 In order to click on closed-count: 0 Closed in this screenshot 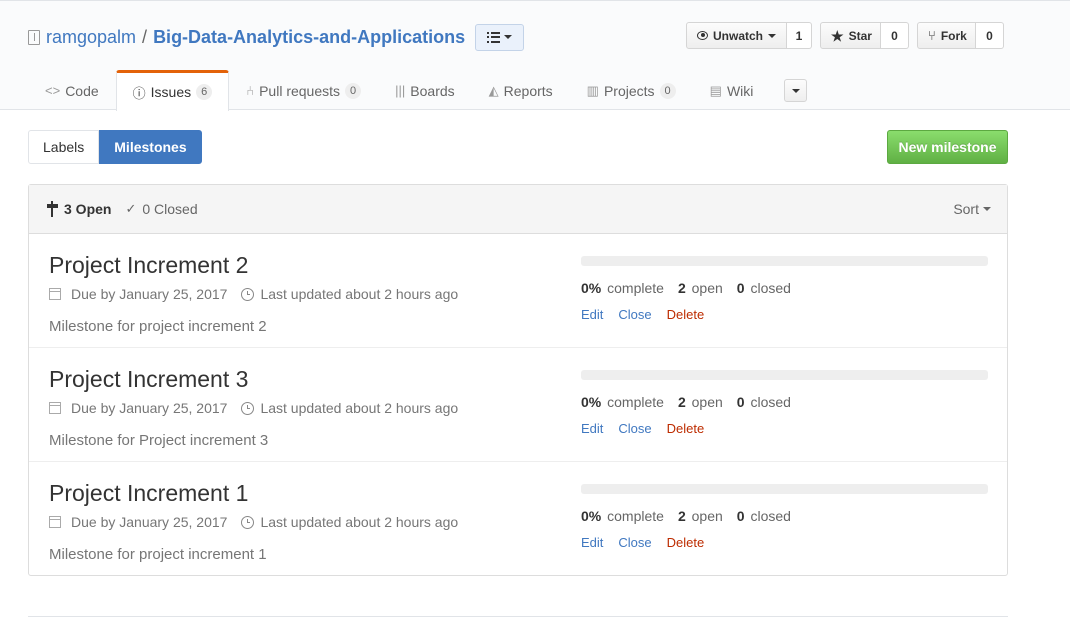, I will do `click(170, 209)`.